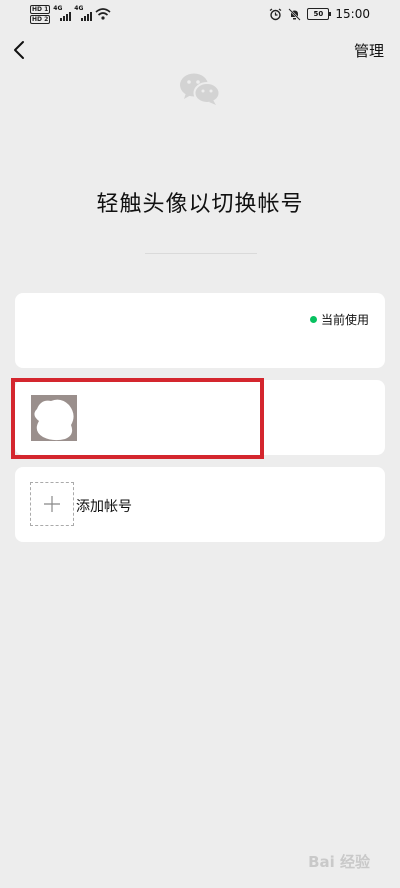 The width and height of the screenshot is (400, 888). What do you see at coordinates (40, 19) in the screenshot?
I see `hd2-badge: HD 2` at bounding box center [40, 19].